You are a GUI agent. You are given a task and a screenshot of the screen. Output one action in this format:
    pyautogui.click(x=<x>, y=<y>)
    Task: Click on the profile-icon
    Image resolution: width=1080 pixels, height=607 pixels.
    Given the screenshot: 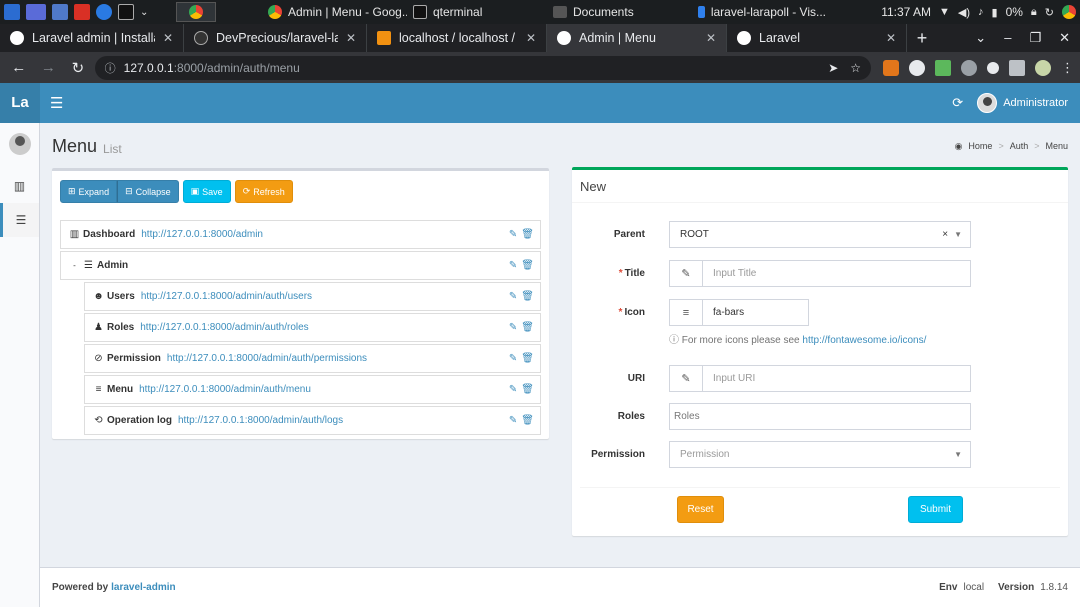 What is the action you would take?
    pyautogui.click(x=1043, y=67)
    